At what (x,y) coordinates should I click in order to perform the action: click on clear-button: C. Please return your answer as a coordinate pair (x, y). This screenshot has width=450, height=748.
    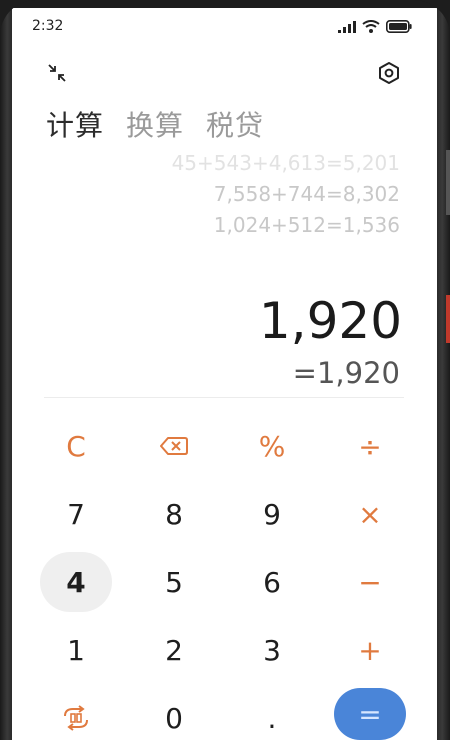
    Looking at the image, I should click on (76, 446).